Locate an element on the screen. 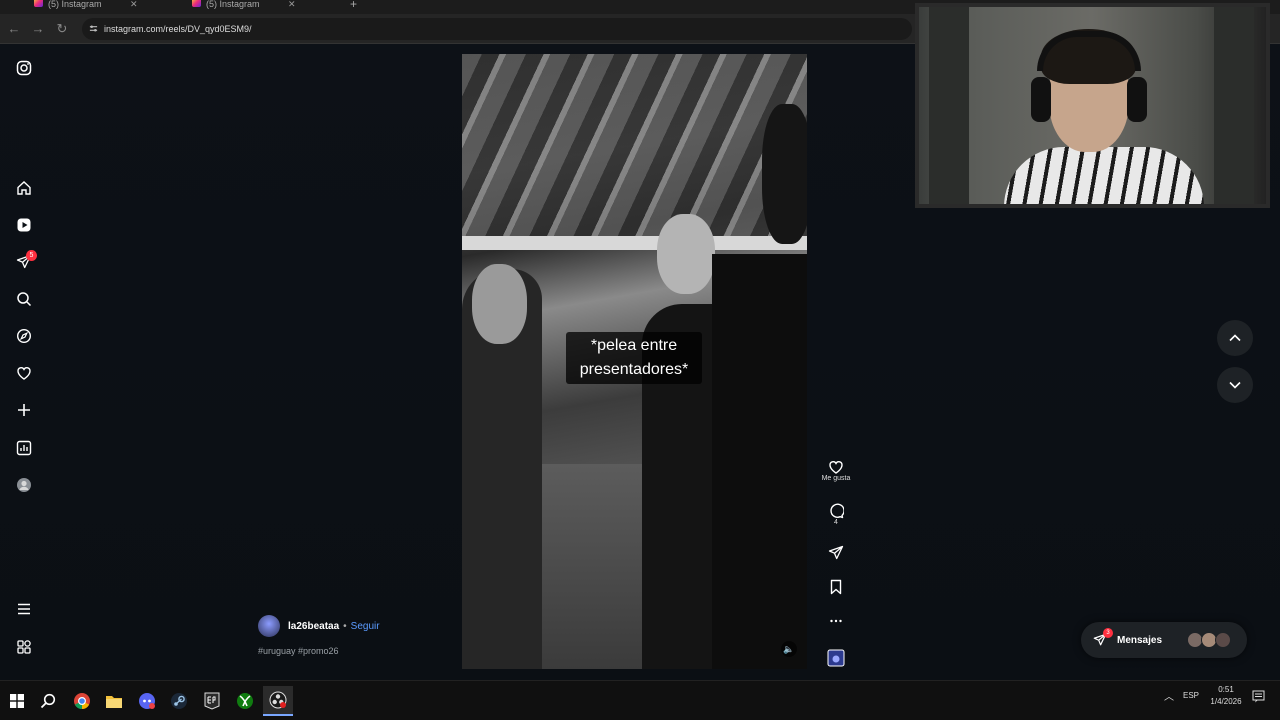  comment-icon is located at coordinates (837, 511).